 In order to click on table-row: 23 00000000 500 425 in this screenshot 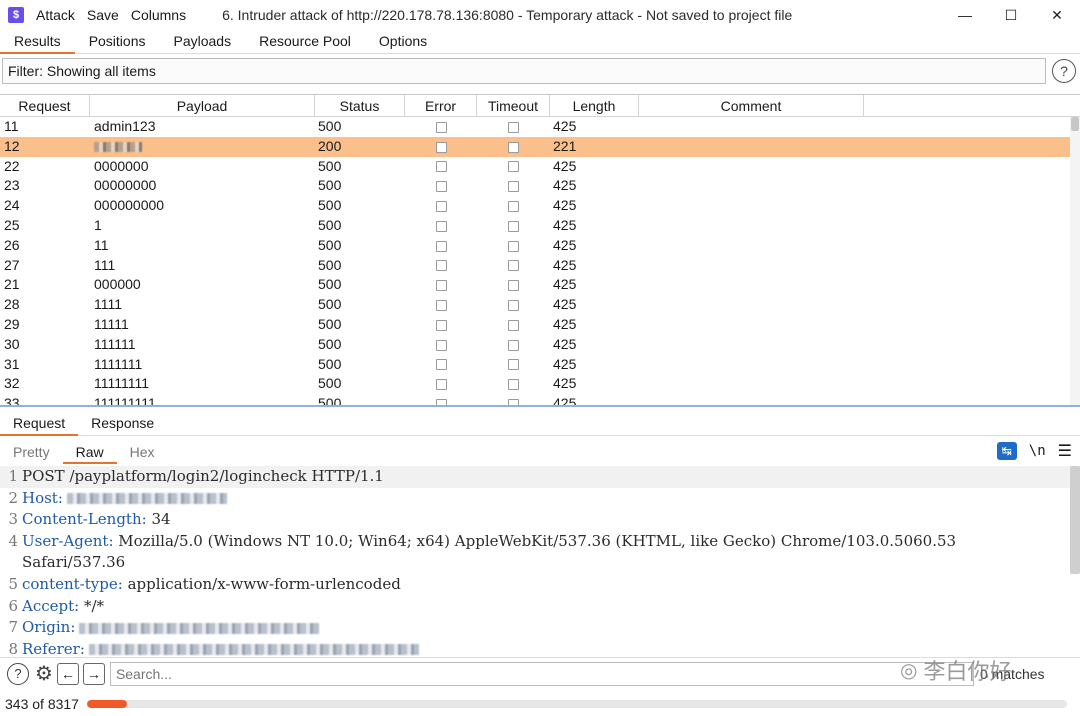, I will do `click(540, 186)`.